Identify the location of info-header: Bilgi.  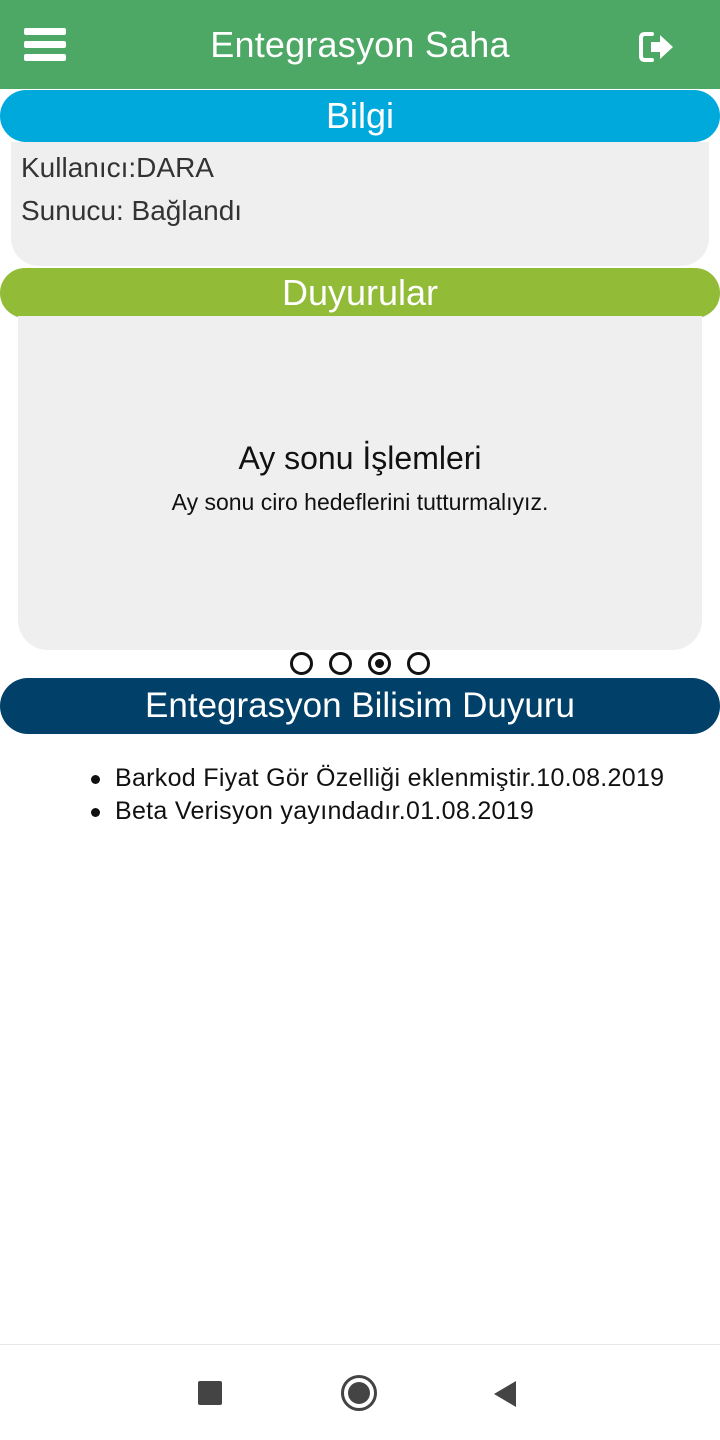
(360, 116).